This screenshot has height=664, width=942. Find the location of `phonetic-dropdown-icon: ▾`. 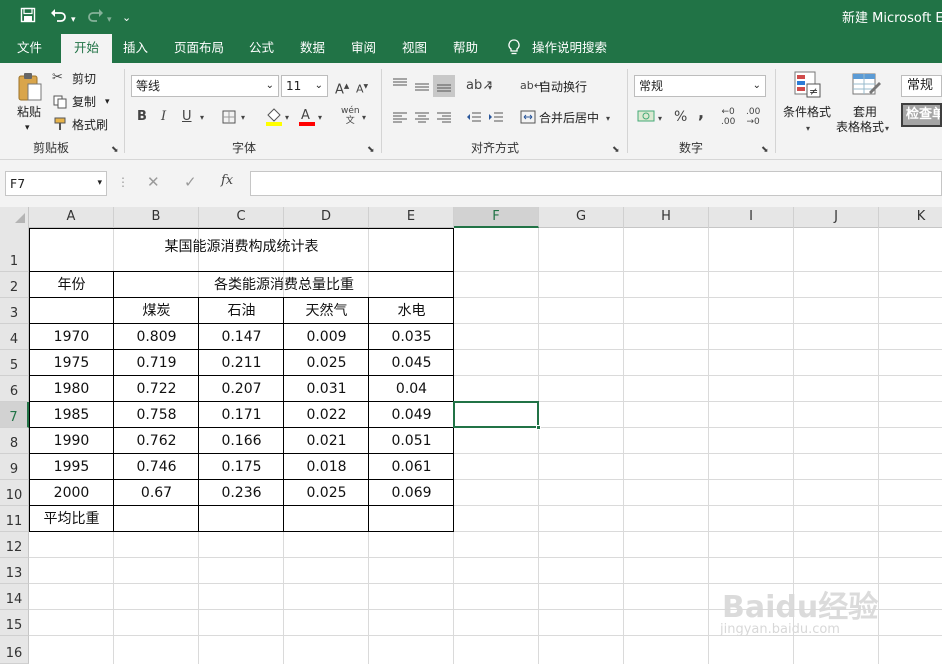

phonetic-dropdown-icon: ▾ is located at coordinates (364, 118).